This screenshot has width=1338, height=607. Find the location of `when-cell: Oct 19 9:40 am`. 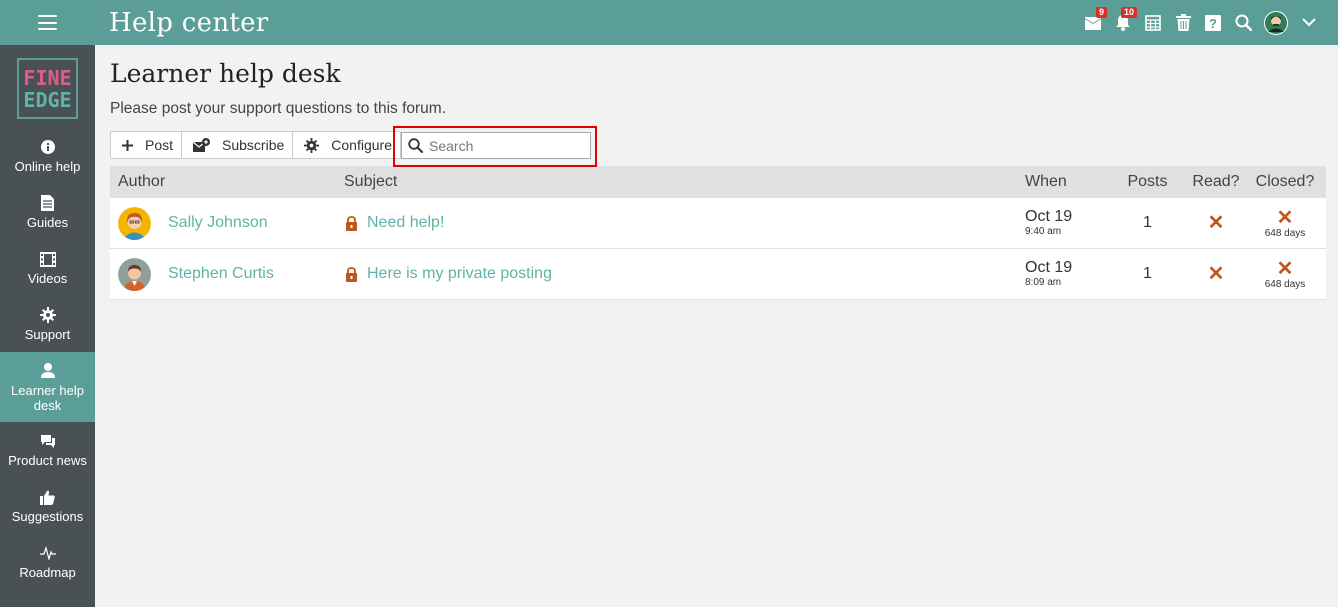

when-cell: Oct 19 9:40 am is located at coordinates (1062, 223).